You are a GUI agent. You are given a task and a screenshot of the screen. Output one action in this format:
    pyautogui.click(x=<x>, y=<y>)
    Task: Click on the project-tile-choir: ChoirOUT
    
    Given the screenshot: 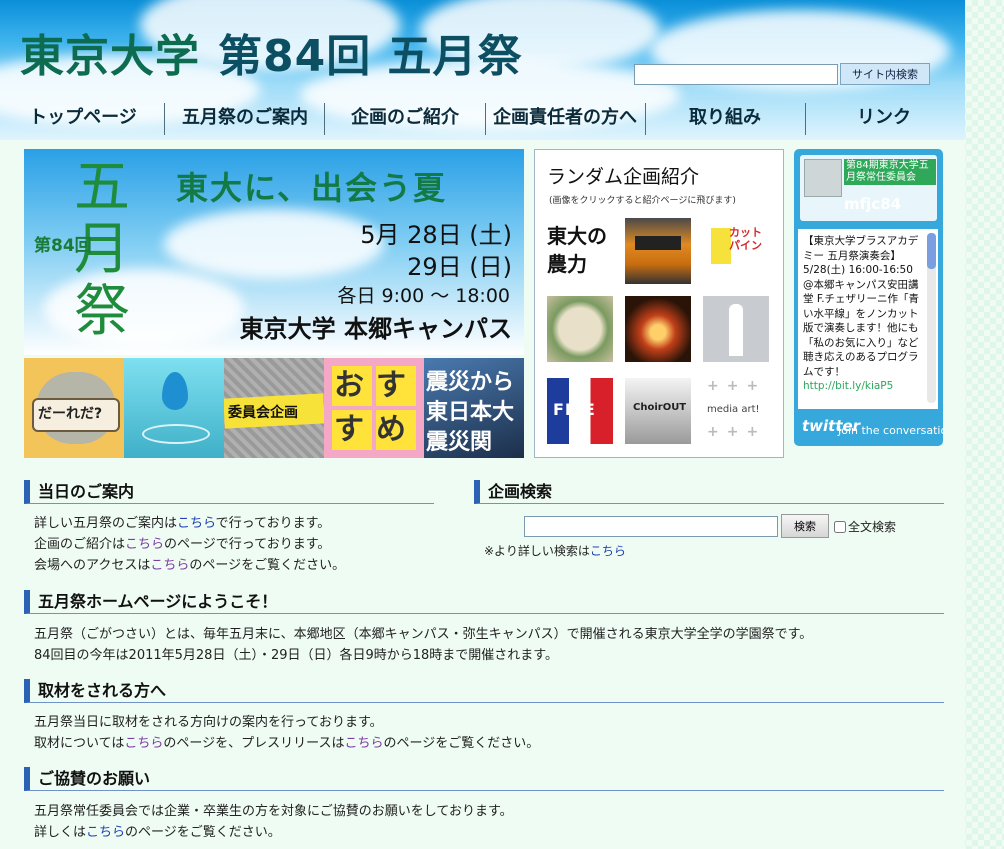 What is the action you would take?
    pyautogui.click(x=658, y=411)
    